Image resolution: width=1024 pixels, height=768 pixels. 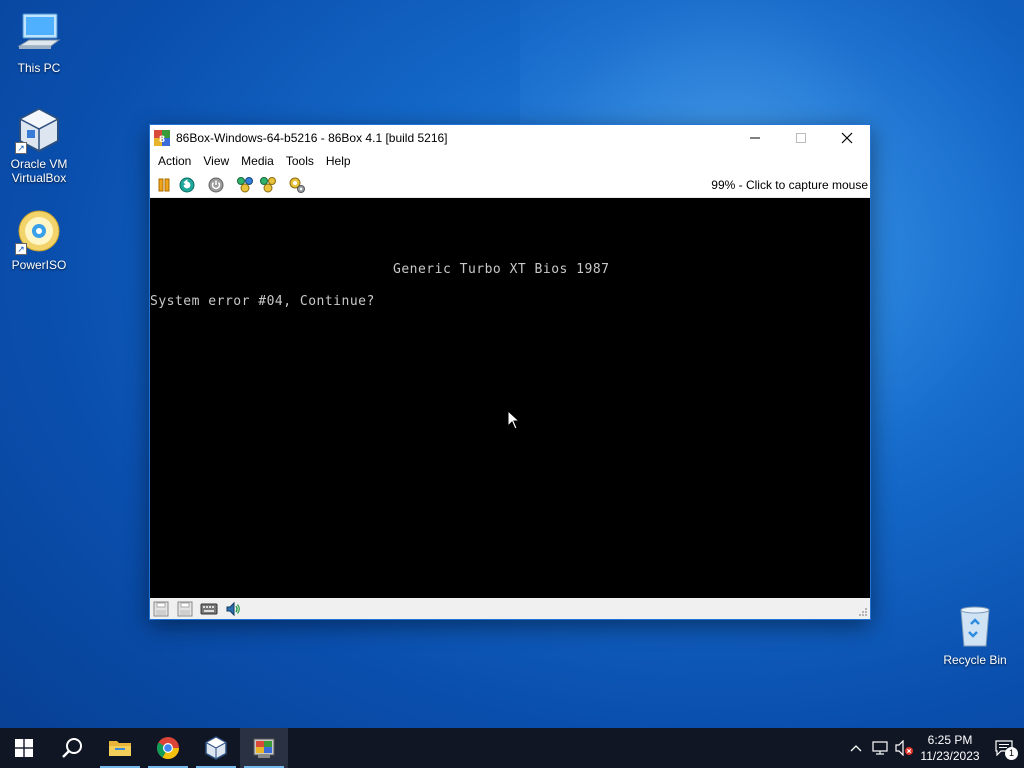 What do you see at coordinates (950, 756) in the screenshot?
I see `clock-date: 11/23/2023` at bounding box center [950, 756].